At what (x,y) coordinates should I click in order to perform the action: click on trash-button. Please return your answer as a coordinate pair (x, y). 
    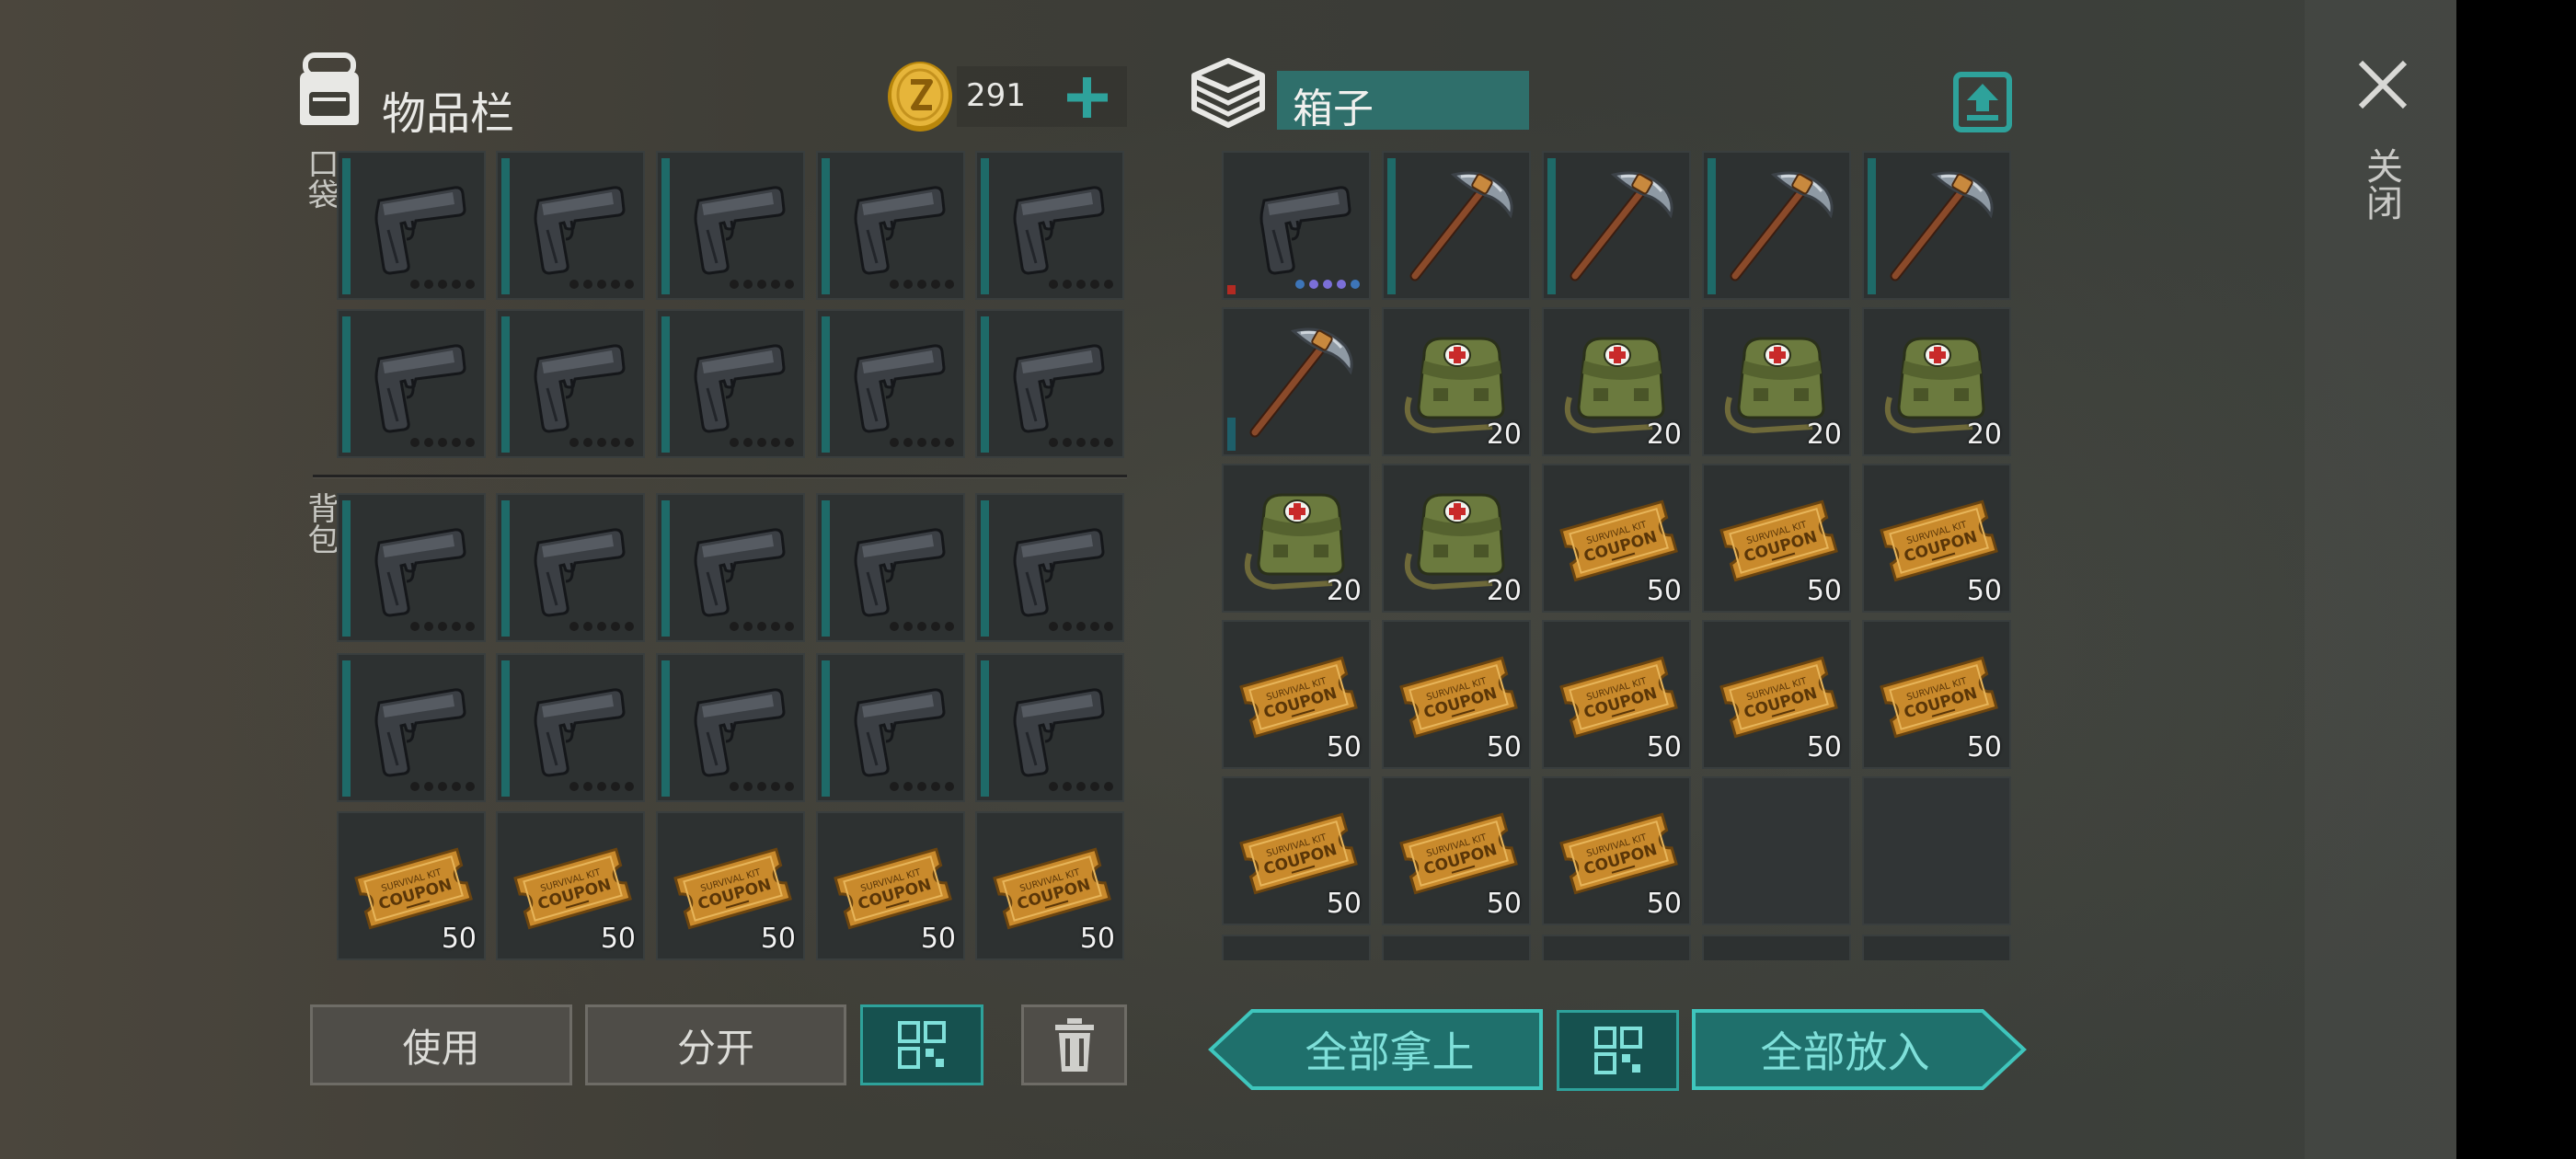
    Looking at the image, I should click on (1074, 1044).